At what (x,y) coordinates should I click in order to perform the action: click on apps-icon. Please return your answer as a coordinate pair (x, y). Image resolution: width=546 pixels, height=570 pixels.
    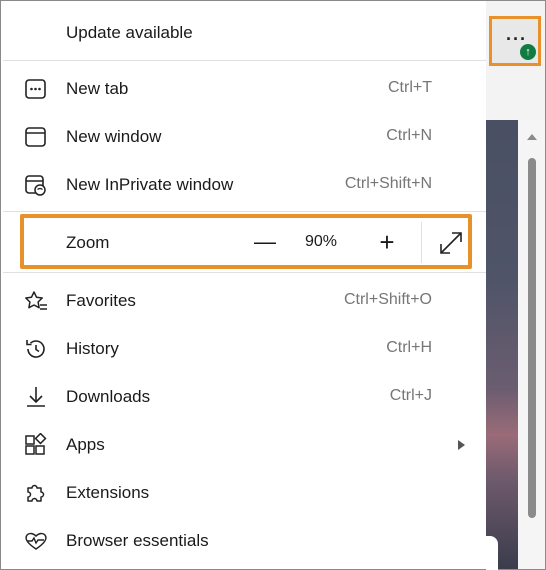
    Looking at the image, I should click on (36, 444).